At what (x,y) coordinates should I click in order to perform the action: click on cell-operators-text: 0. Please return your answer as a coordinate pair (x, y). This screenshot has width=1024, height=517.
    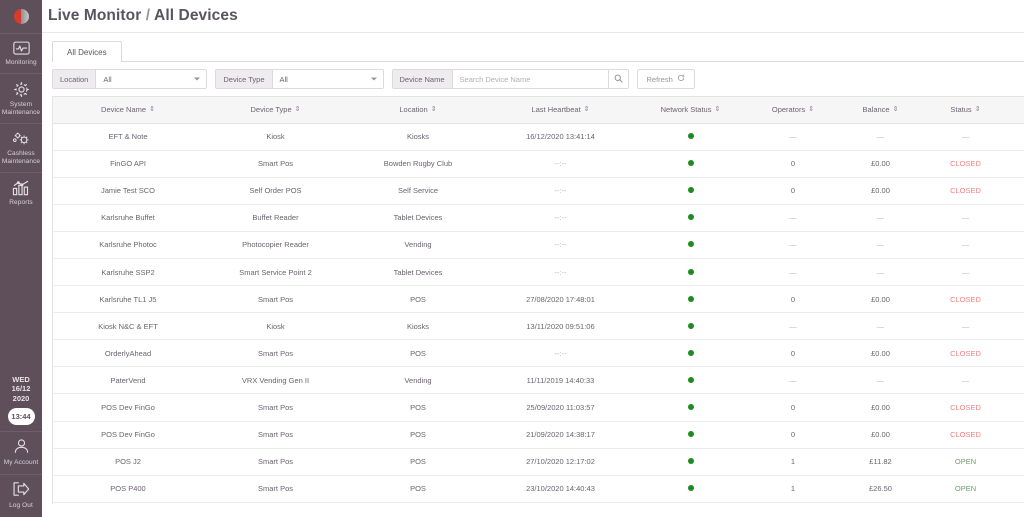
    Looking at the image, I should click on (793, 353).